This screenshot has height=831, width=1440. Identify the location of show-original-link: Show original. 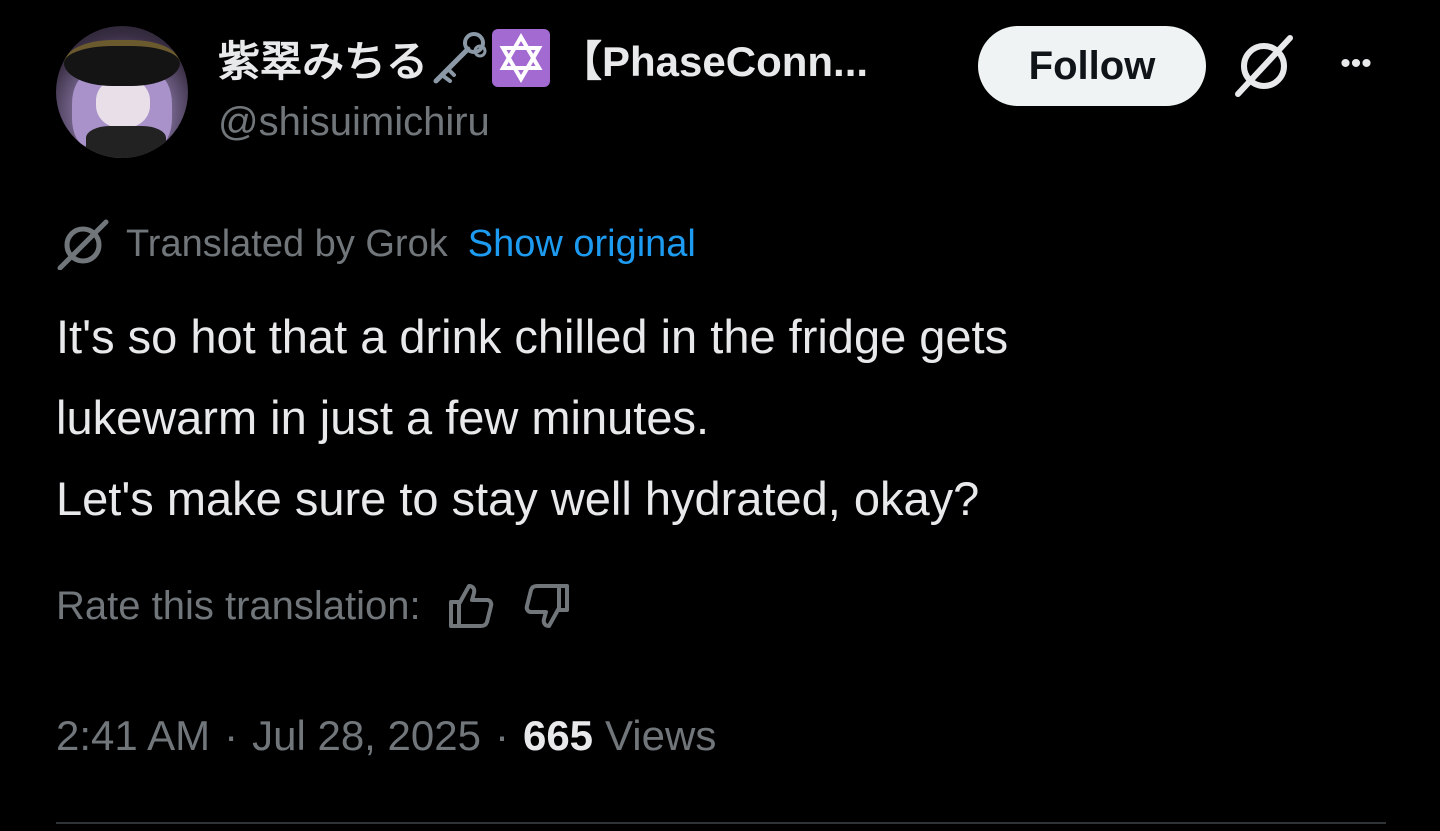
(582, 244).